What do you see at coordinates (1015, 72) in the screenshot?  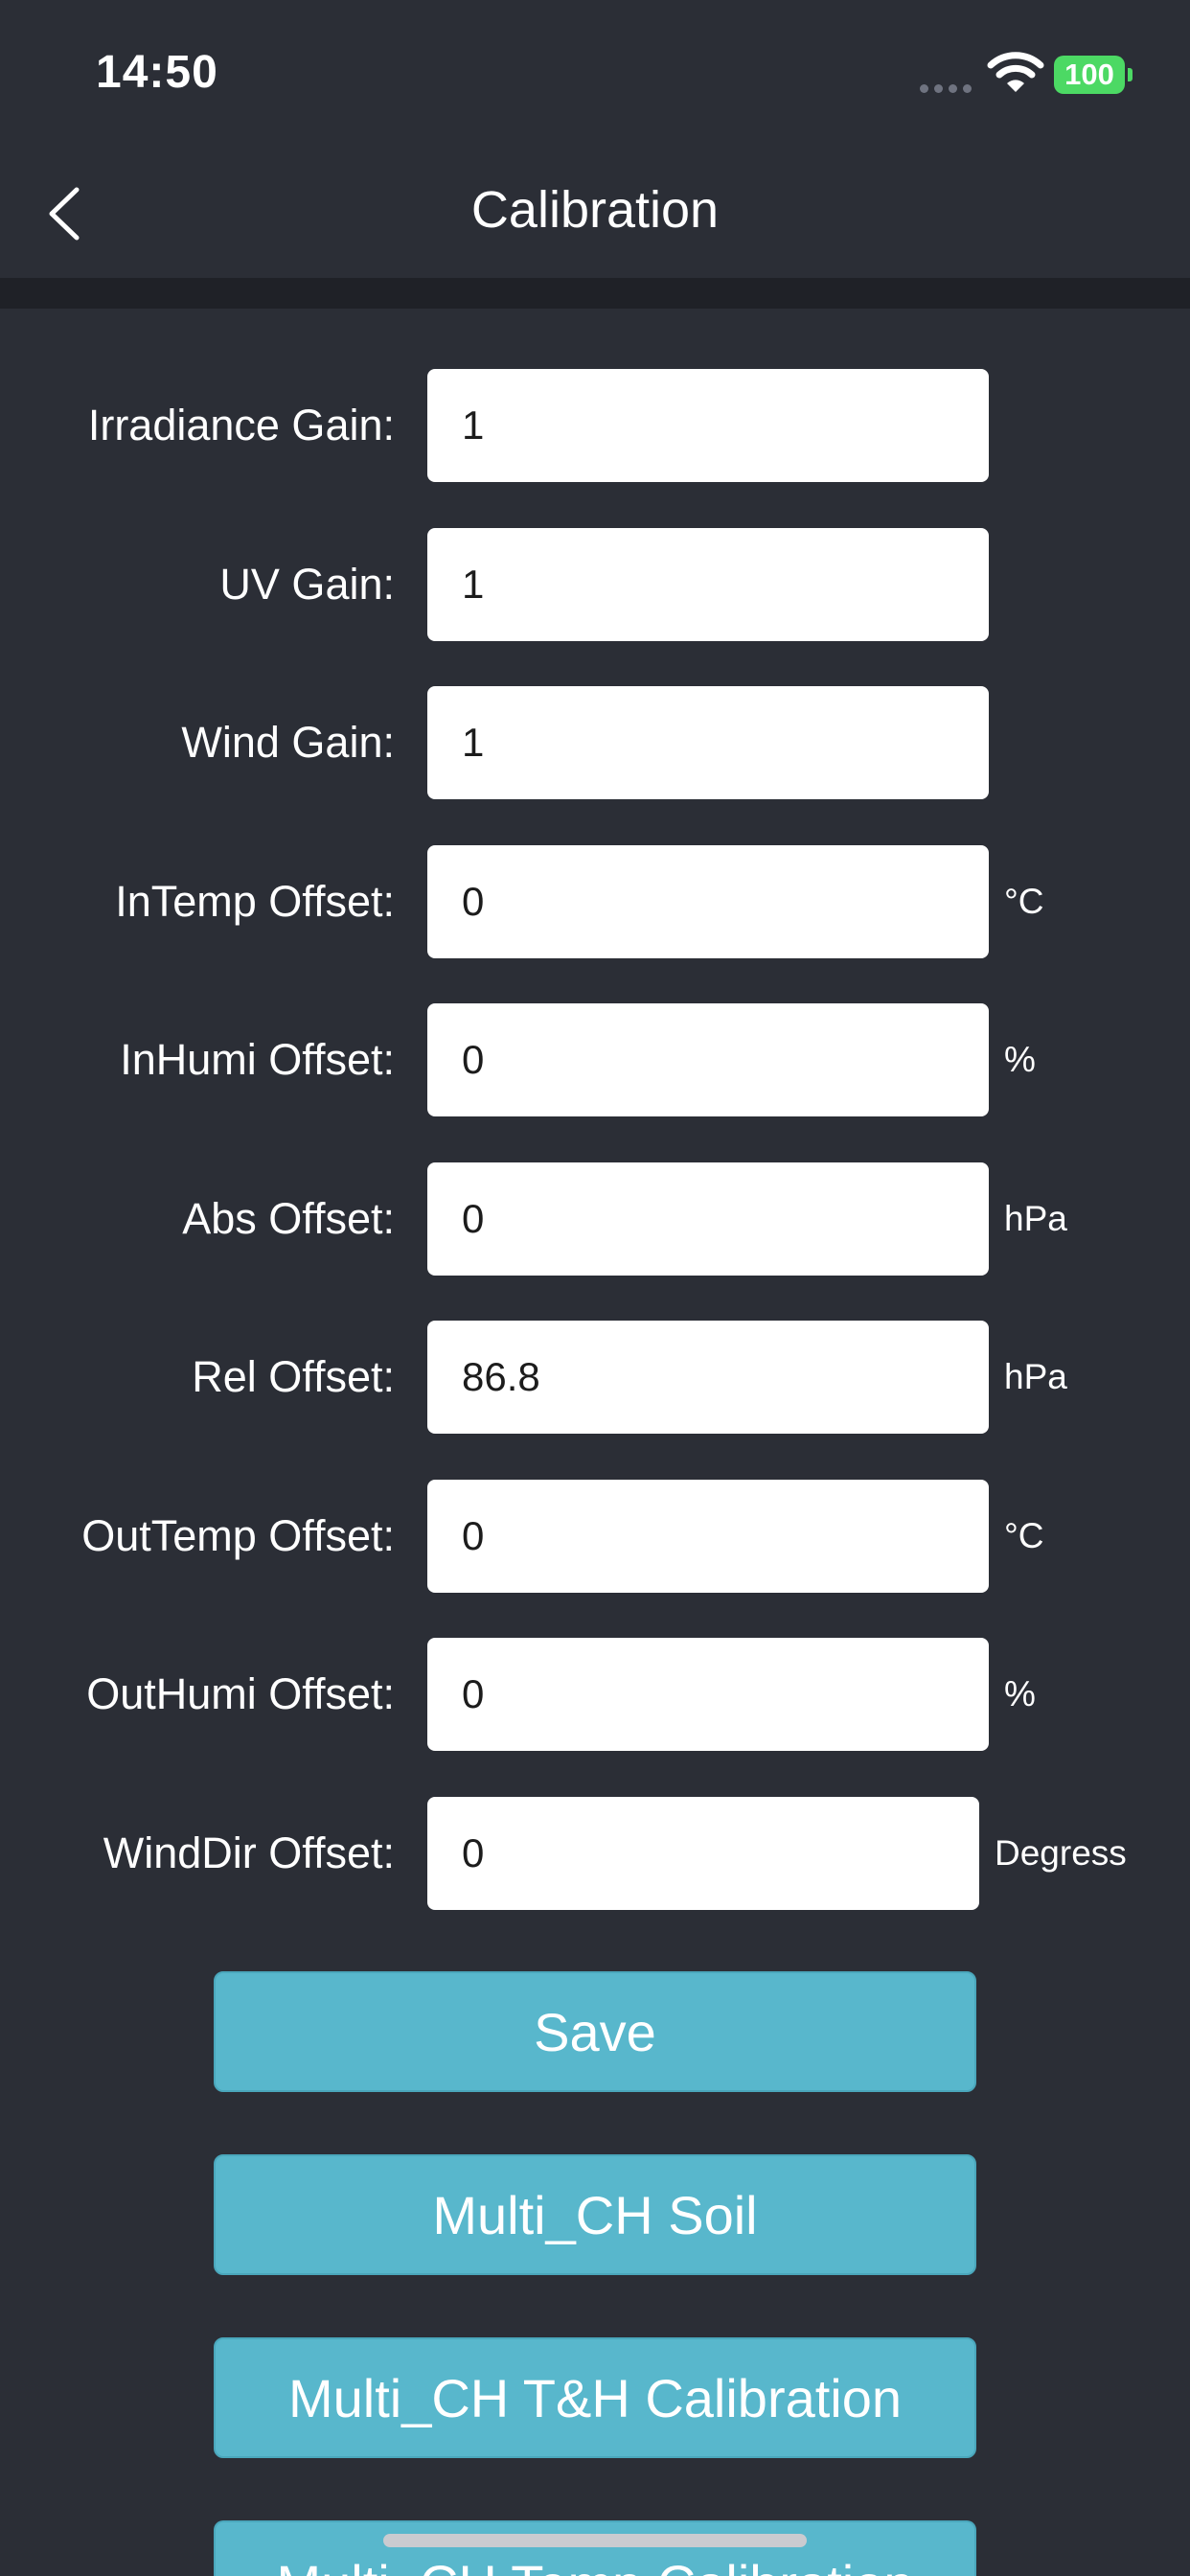 I see `wifi-icon` at bounding box center [1015, 72].